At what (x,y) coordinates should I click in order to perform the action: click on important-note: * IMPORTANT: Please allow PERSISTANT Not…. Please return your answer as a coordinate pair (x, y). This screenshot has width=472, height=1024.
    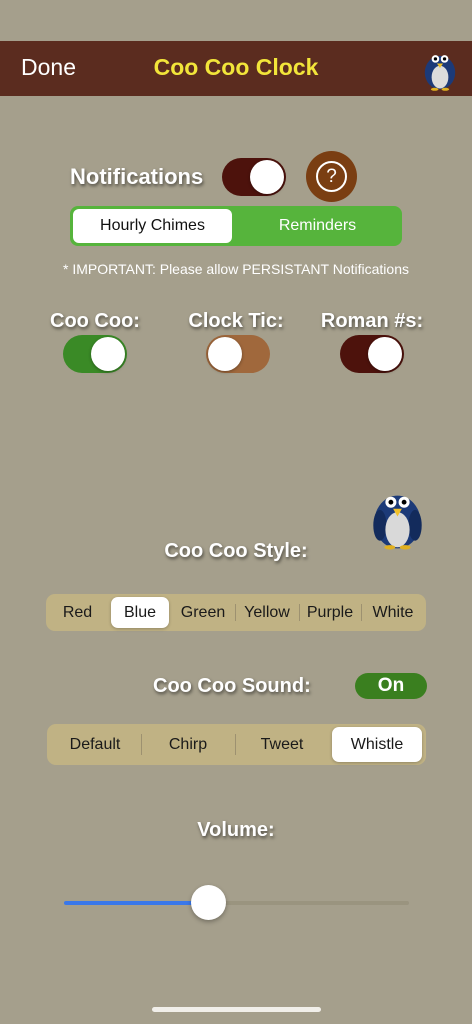
    Looking at the image, I should click on (236, 269).